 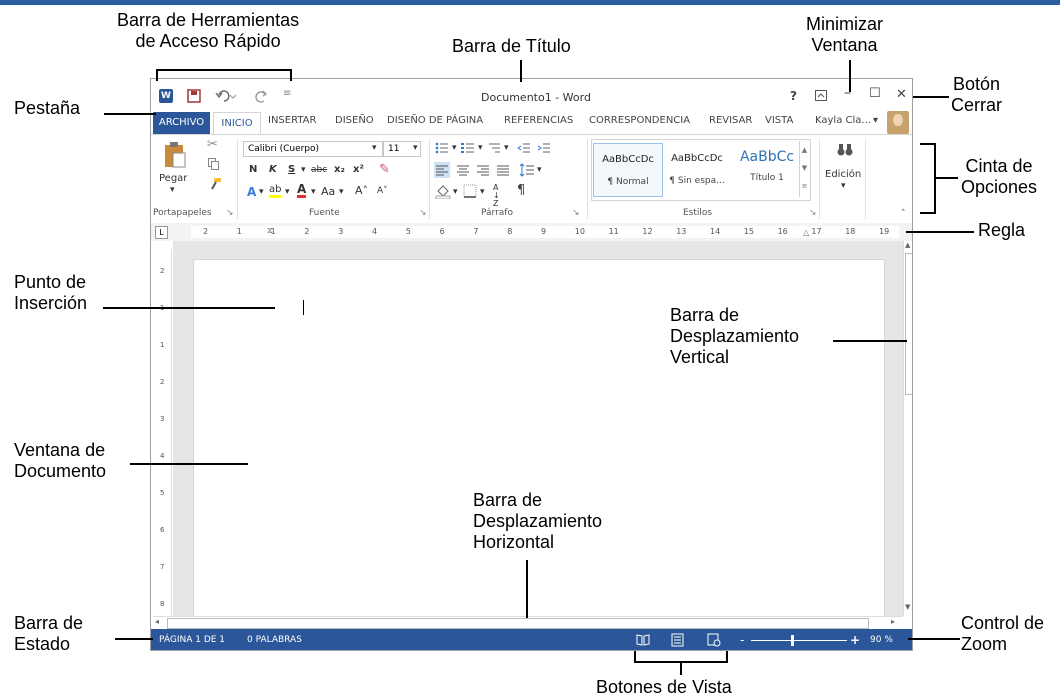 What do you see at coordinates (194, 96) in the screenshot?
I see `save-icon` at bounding box center [194, 96].